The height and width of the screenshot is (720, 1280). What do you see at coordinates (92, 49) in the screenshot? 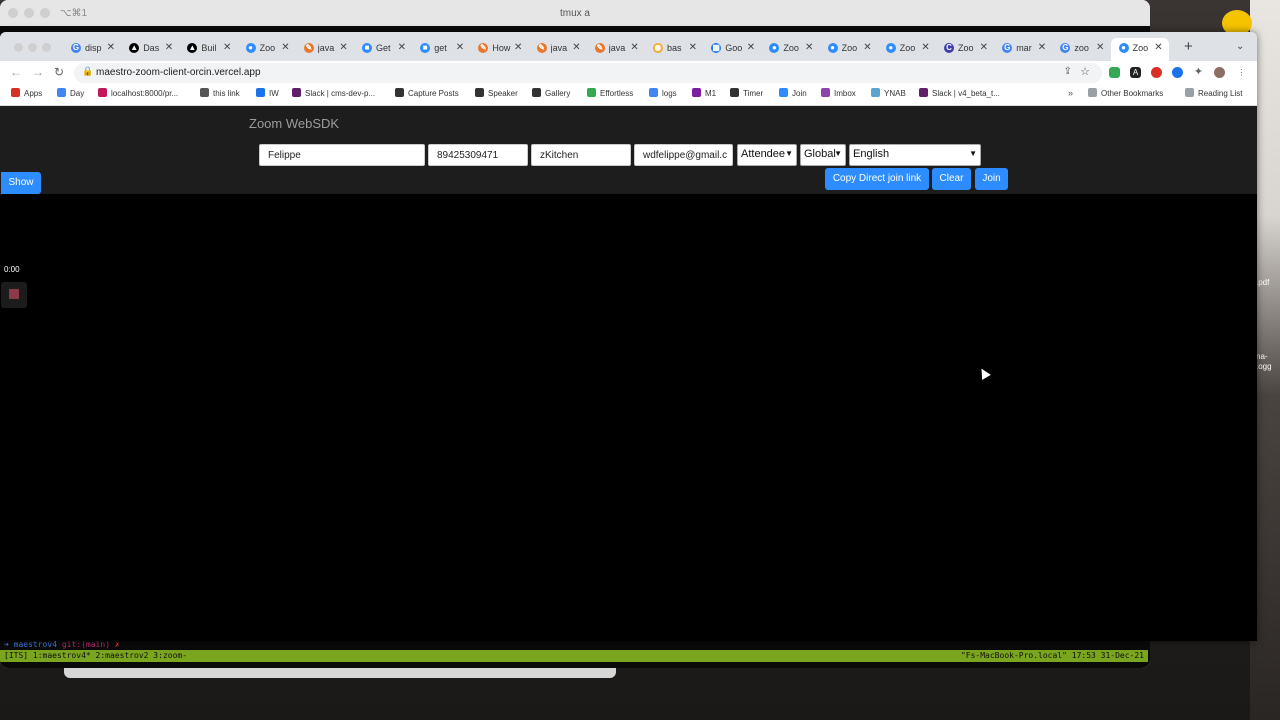
I see `browser-tab: Gdisp ✕` at bounding box center [92, 49].